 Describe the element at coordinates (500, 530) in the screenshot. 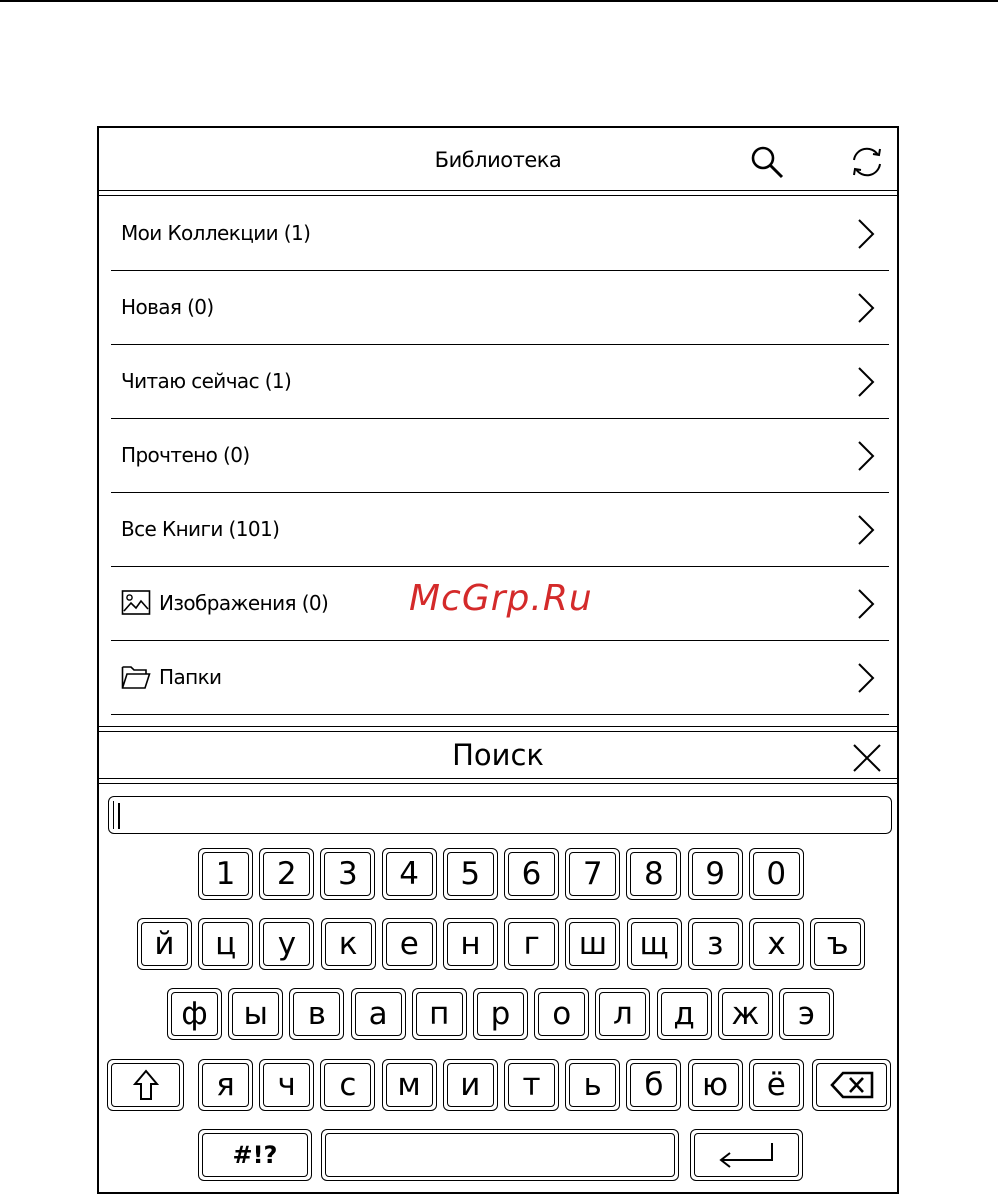

I see `library-item-4: Все Книги (101)` at that location.